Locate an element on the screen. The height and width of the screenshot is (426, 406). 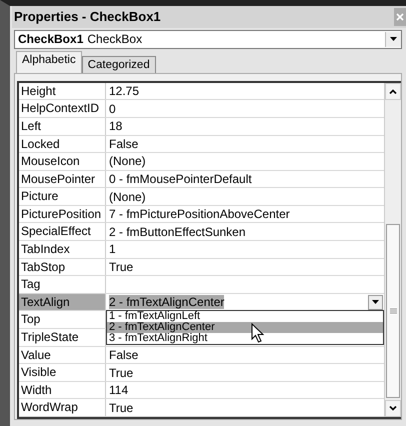
property-name: Picture is located at coordinates (62, 196).